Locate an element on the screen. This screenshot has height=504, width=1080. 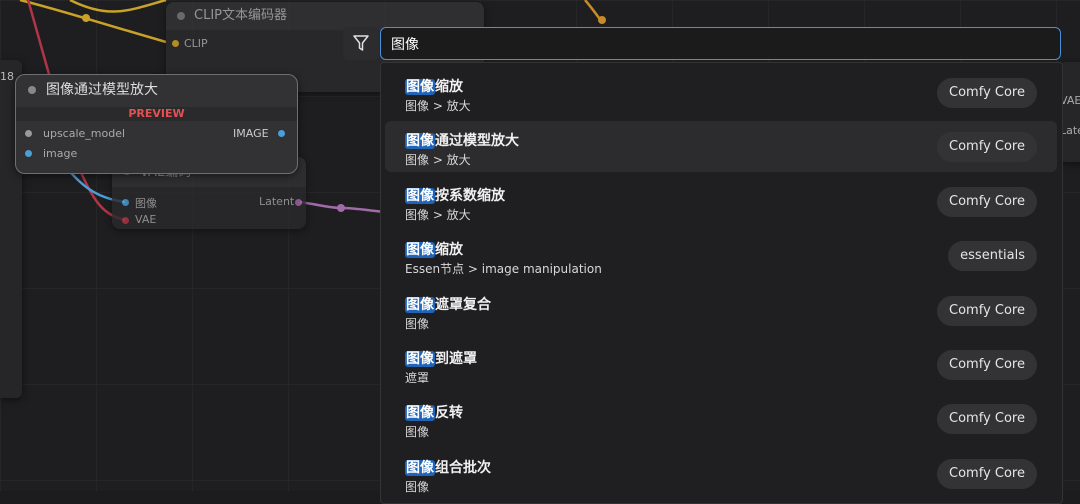
node-id-label: 18 is located at coordinates (7, 76).